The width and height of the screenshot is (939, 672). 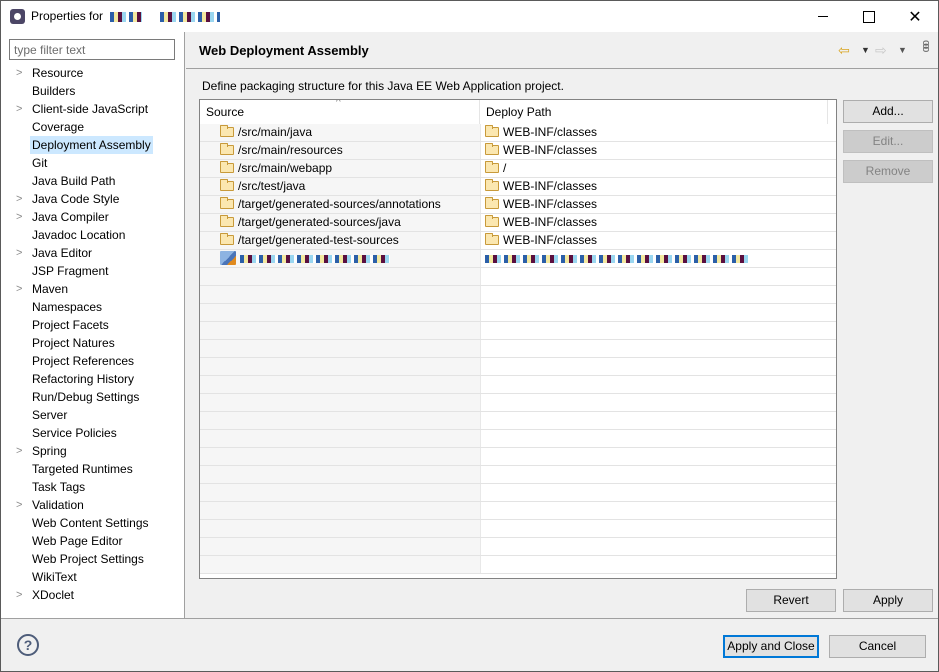 What do you see at coordinates (70, 271) in the screenshot?
I see `tree-item-label: JSP Fragment` at bounding box center [70, 271].